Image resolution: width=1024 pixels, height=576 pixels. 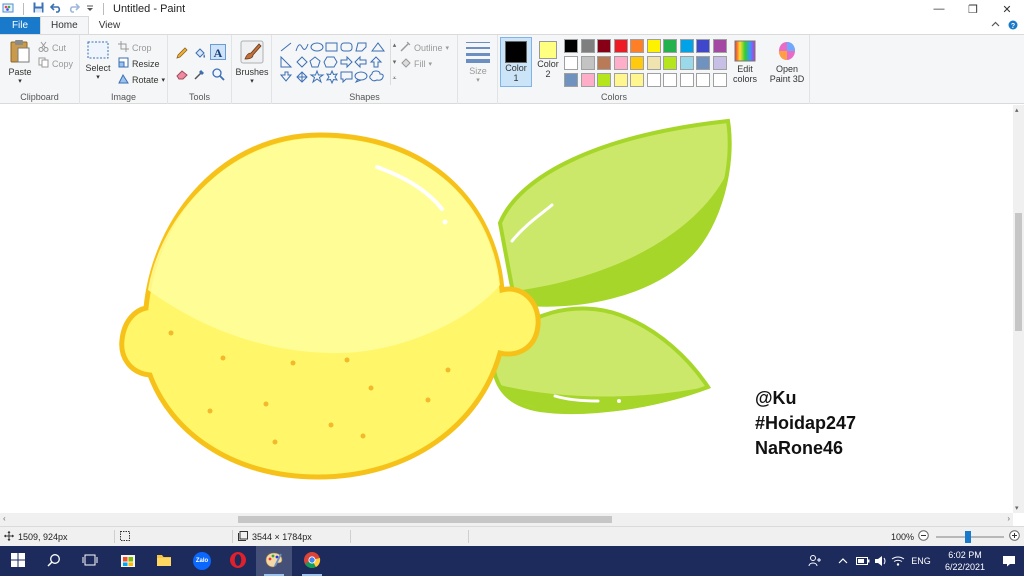 I want to click on vertical-scroll-thumb, so click(x=1018, y=272).